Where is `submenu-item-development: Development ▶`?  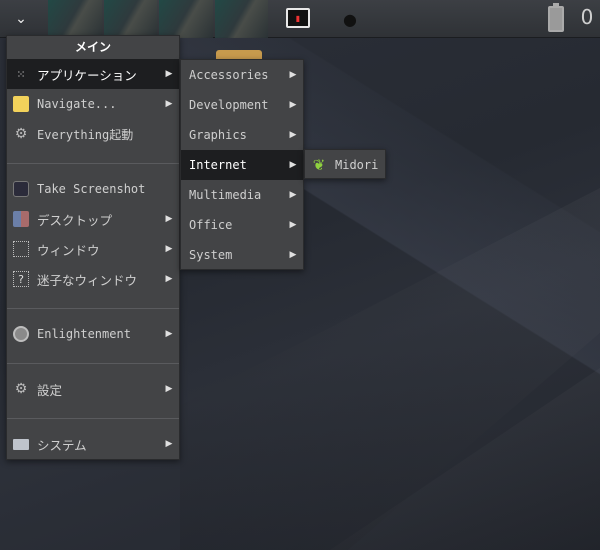
submenu-item-development: Development ▶ is located at coordinates (242, 105).